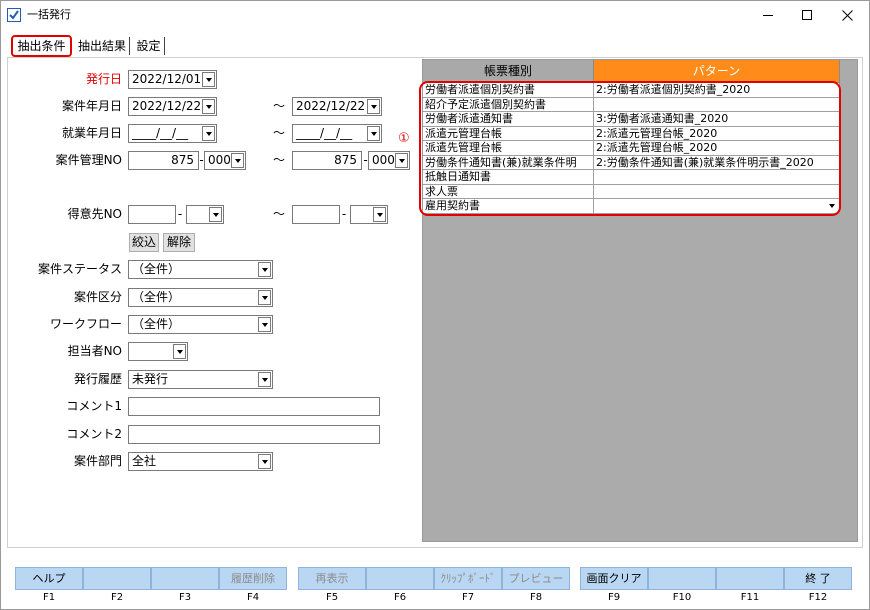 This screenshot has height=610, width=870. I want to click on customer-no-to-branch-select, so click(369, 214).